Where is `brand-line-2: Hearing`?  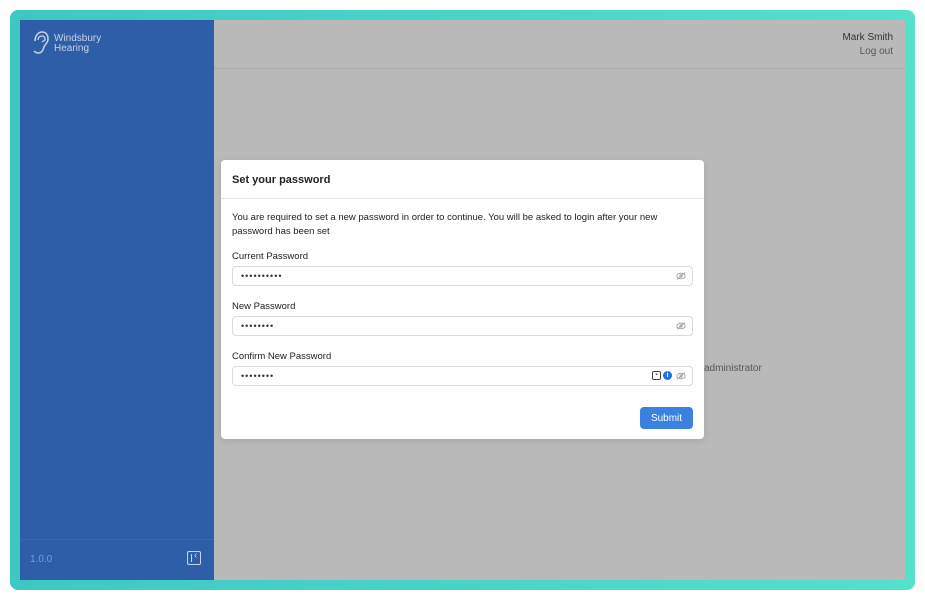
brand-line-2: Hearing is located at coordinates (72, 48).